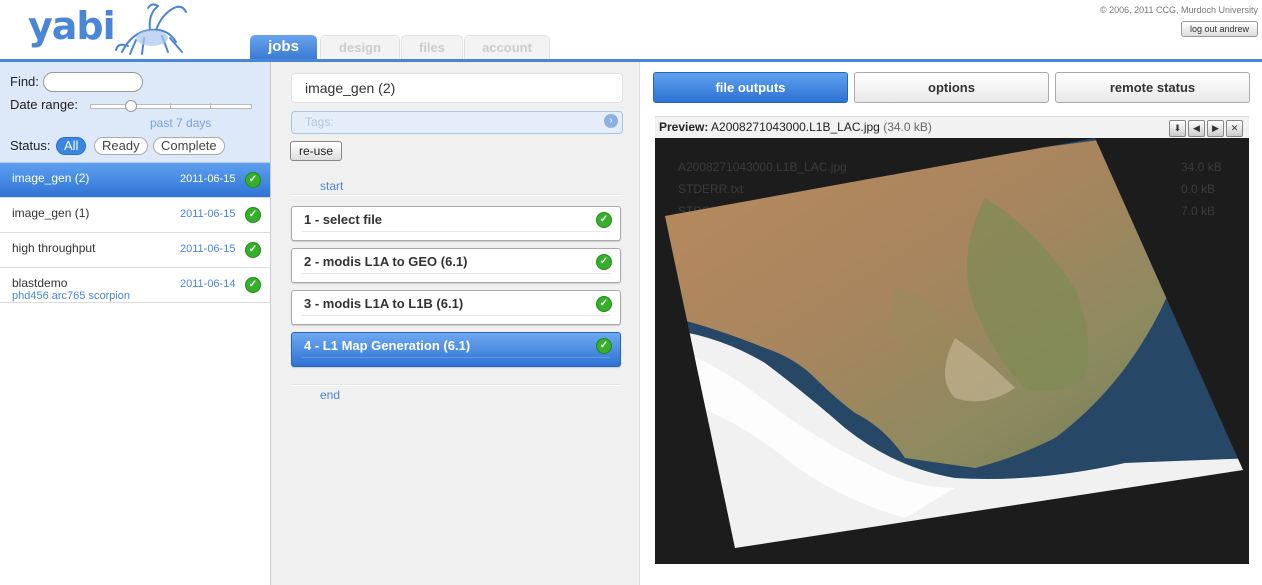 The image size is (1262, 585). Describe the element at coordinates (684, 127) in the screenshot. I see `preview-label: Preview:` at that location.